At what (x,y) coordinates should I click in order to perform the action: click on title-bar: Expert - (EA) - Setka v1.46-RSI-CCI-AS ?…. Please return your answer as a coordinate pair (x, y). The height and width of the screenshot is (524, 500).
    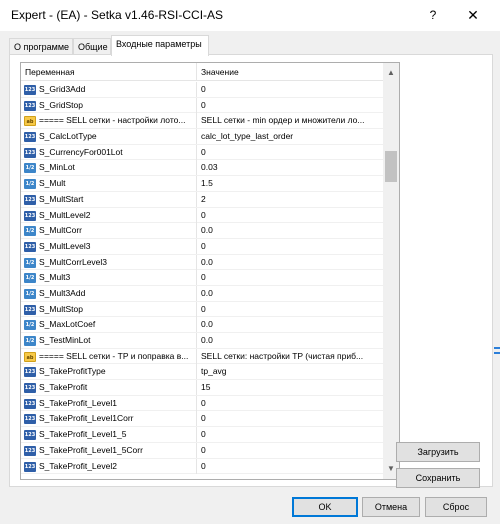
    Looking at the image, I should click on (250, 15).